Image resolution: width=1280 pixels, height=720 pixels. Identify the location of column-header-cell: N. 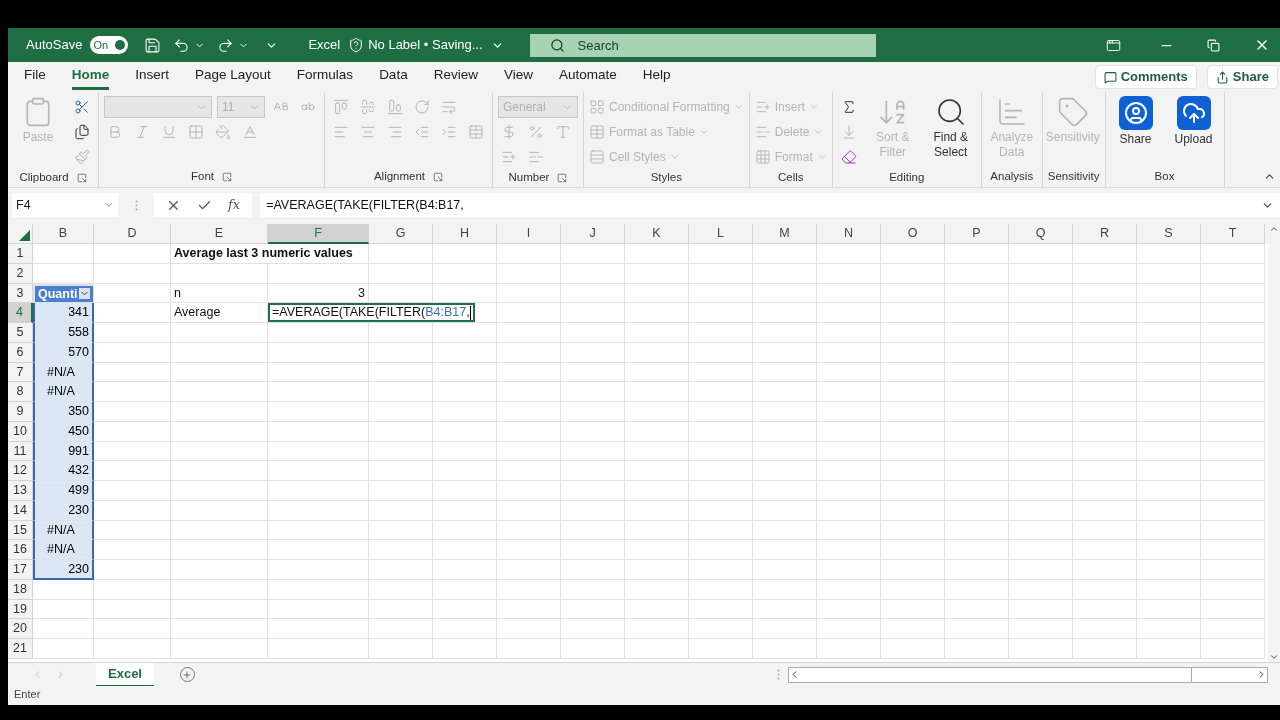
(849, 234).